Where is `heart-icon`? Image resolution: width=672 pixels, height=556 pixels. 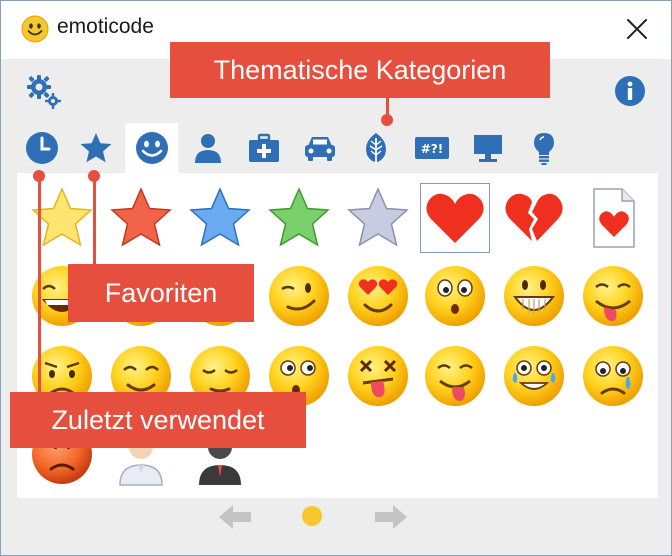 heart-icon is located at coordinates (455, 218).